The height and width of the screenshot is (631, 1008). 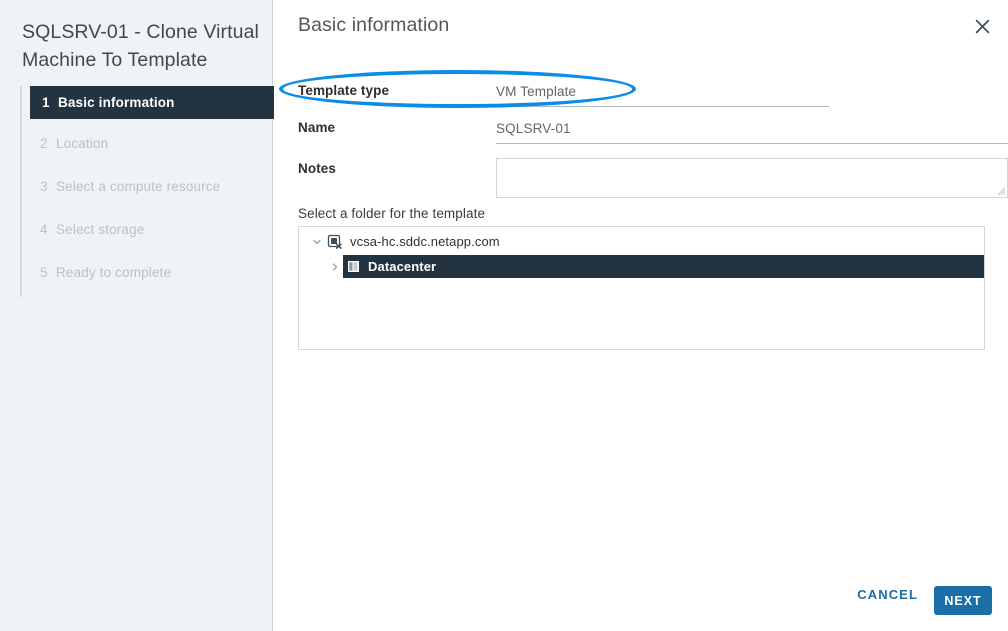 What do you see at coordinates (335, 242) in the screenshot?
I see `vcenter-icon` at bounding box center [335, 242].